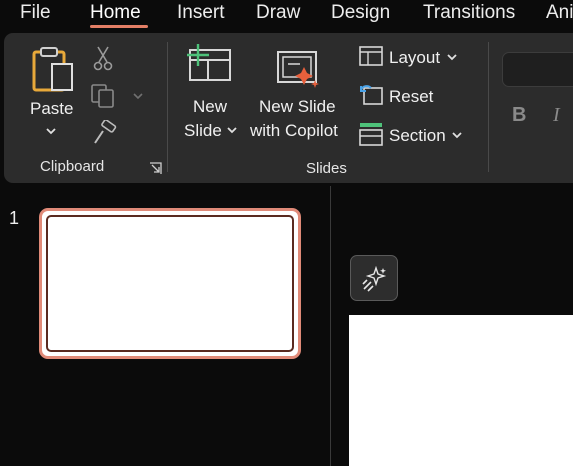 The height and width of the screenshot is (466, 573). Describe the element at coordinates (299, 70) in the screenshot. I see `copilot-slide-icon` at that location.